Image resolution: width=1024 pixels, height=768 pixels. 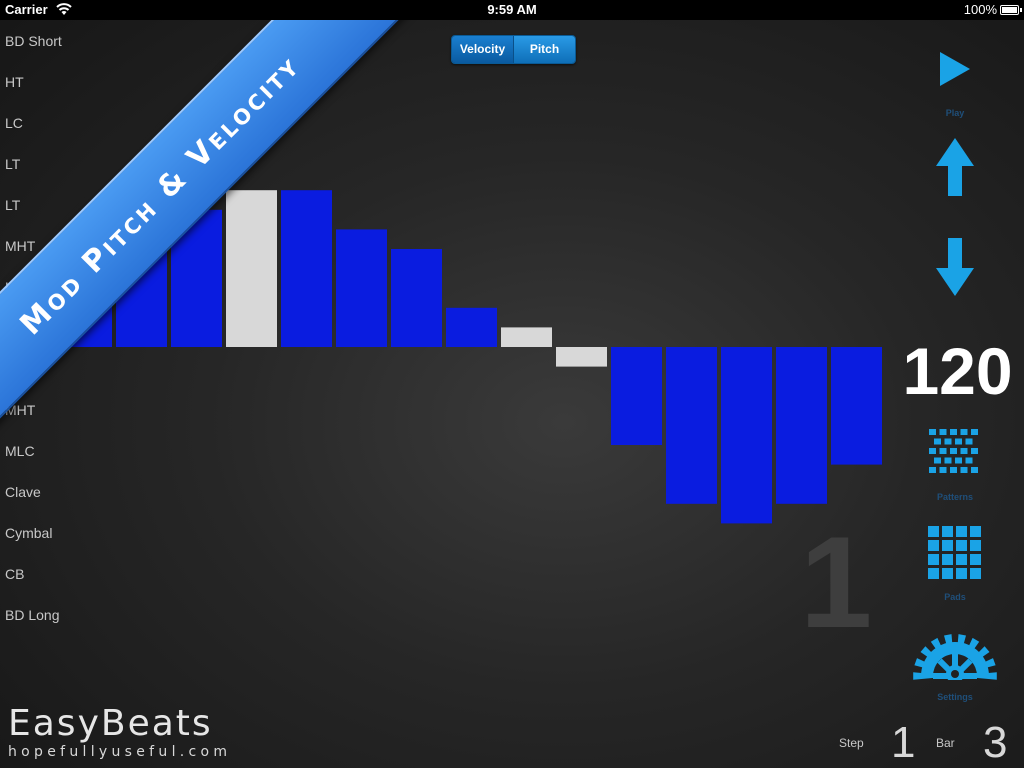 What do you see at coordinates (903, 742) in the screenshot?
I see `step-value: 1` at bounding box center [903, 742].